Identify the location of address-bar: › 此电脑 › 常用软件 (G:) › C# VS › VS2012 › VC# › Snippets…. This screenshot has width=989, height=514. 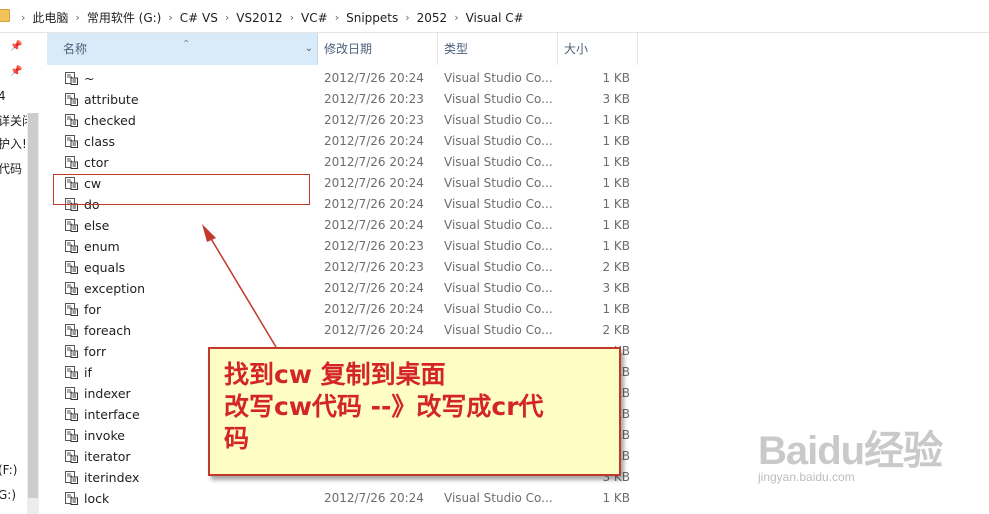
(494, 16).